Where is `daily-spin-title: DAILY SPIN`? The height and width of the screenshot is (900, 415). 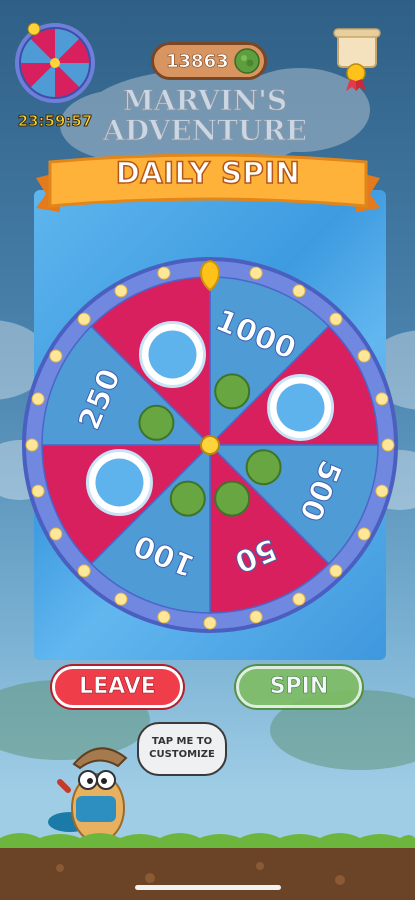 daily-spin-title: DAILY SPIN is located at coordinates (208, 173).